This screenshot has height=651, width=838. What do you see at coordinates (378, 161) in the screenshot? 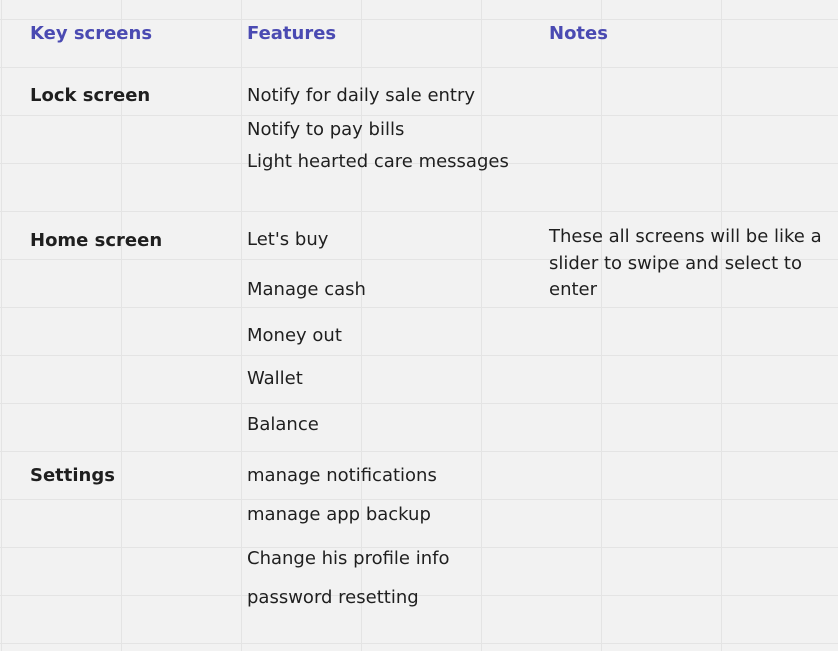
I see `feature-item: Light hearted care messages` at bounding box center [378, 161].